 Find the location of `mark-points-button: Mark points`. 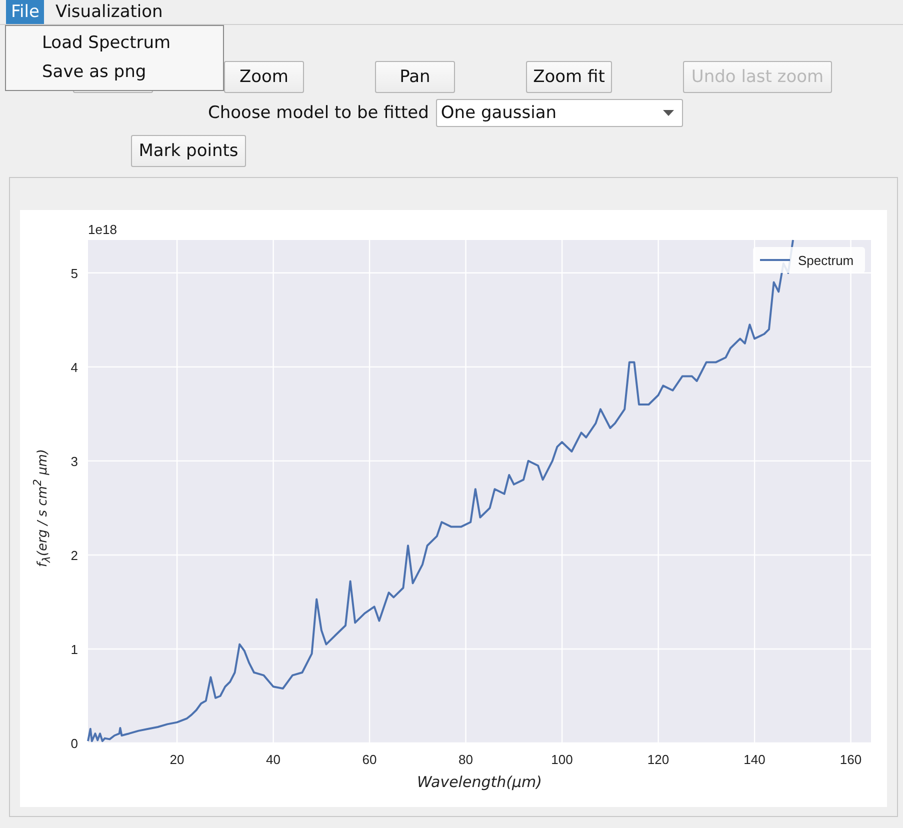

mark-points-button: Mark points is located at coordinates (188, 151).